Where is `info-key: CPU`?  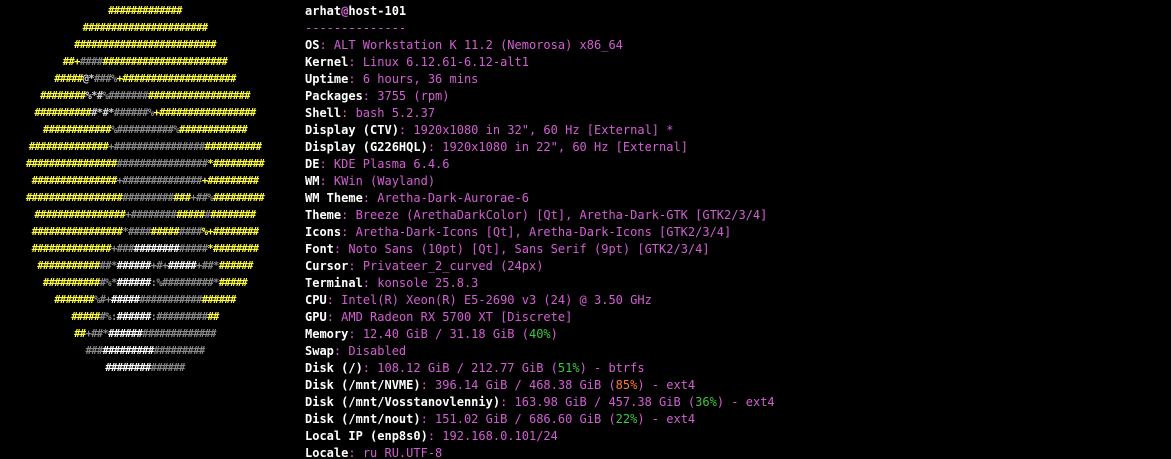
info-key: CPU is located at coordinates (316, 300).